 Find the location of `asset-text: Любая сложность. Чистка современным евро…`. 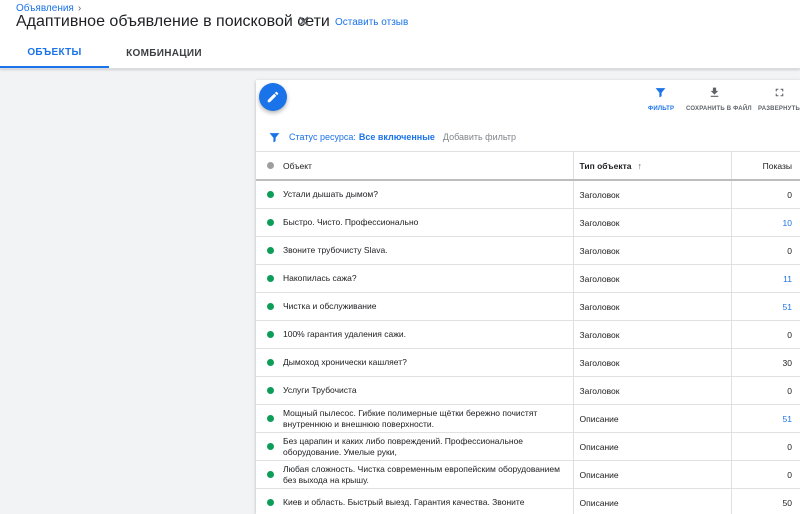

asset-text: Любая сложность. Чистка современным евро… is located at coordinates (421, 474).